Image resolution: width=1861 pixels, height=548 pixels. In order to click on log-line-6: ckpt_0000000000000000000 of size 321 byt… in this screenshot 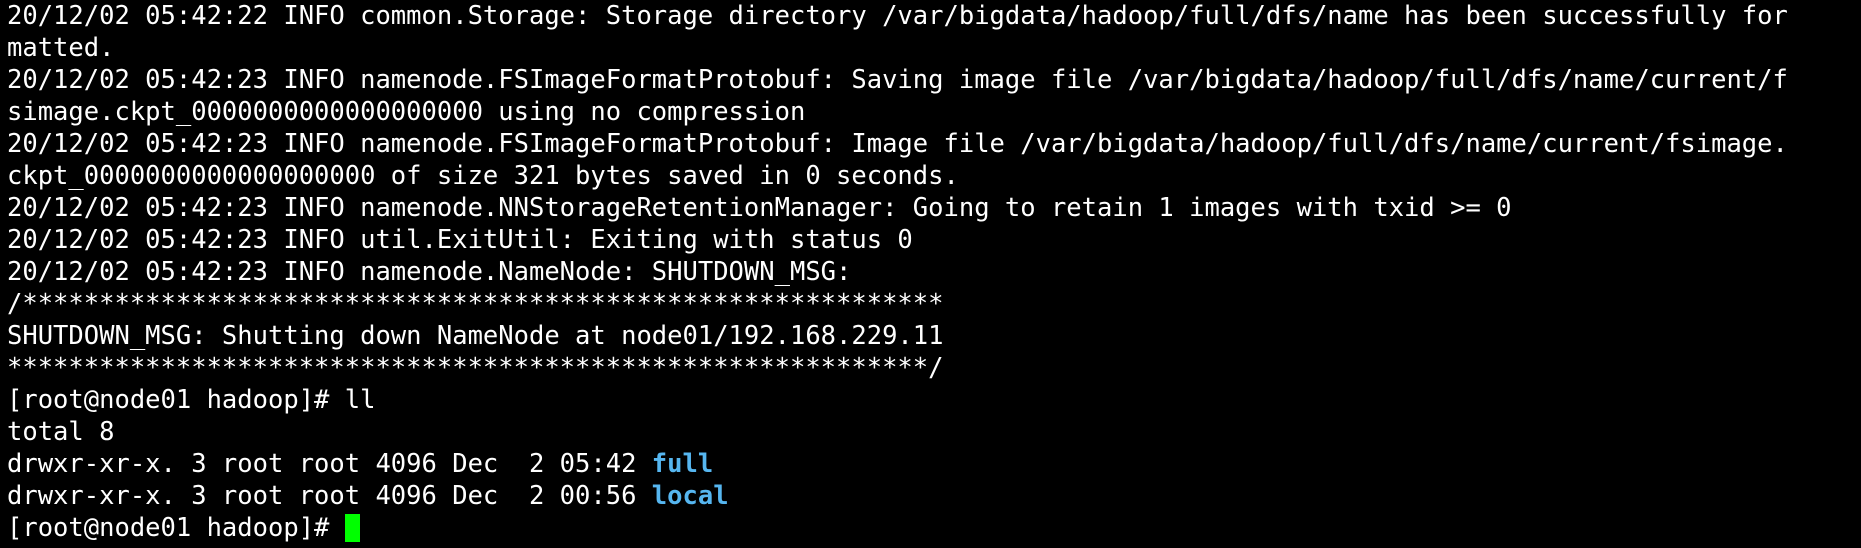, I will do `click(483, 176)`.